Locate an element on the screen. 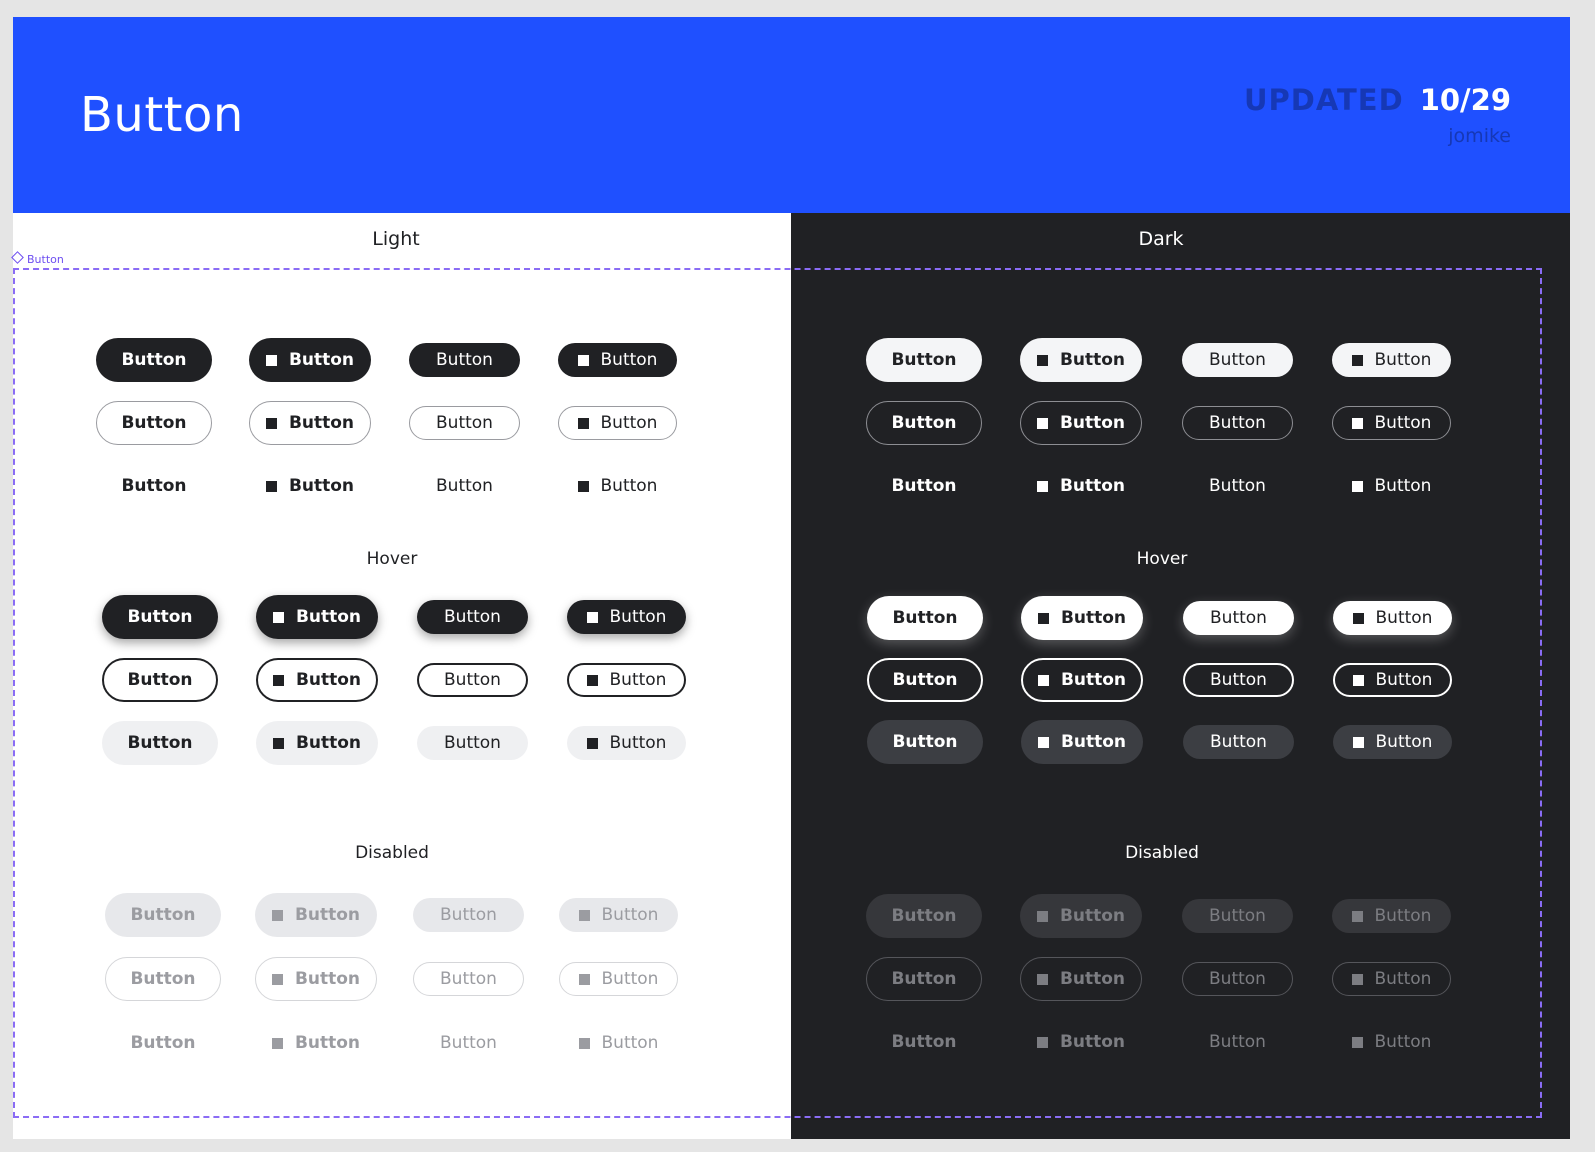 This screenshot has width=1595, height=1152. light-disabled-label: Disabled is located at coordinates (392, 853).